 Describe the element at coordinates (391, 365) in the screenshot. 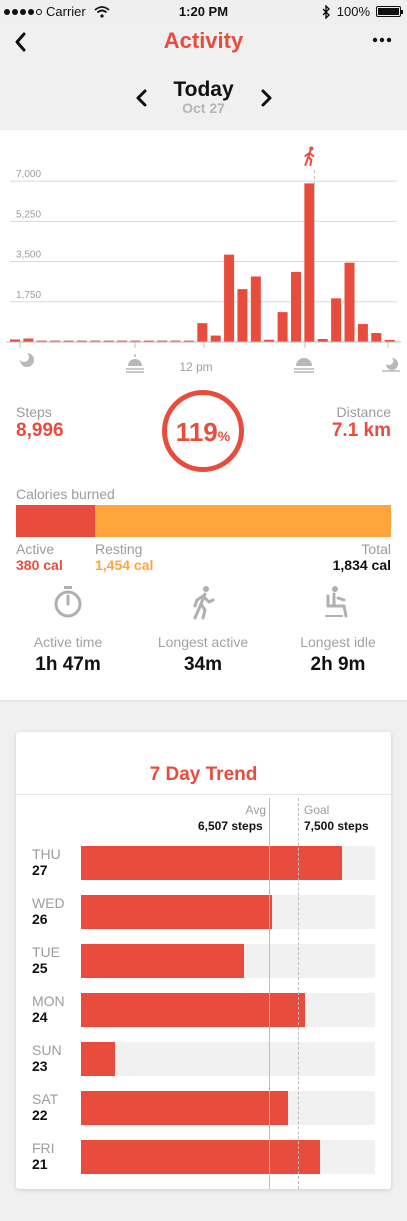

I see `moon-set-icon` at that location.